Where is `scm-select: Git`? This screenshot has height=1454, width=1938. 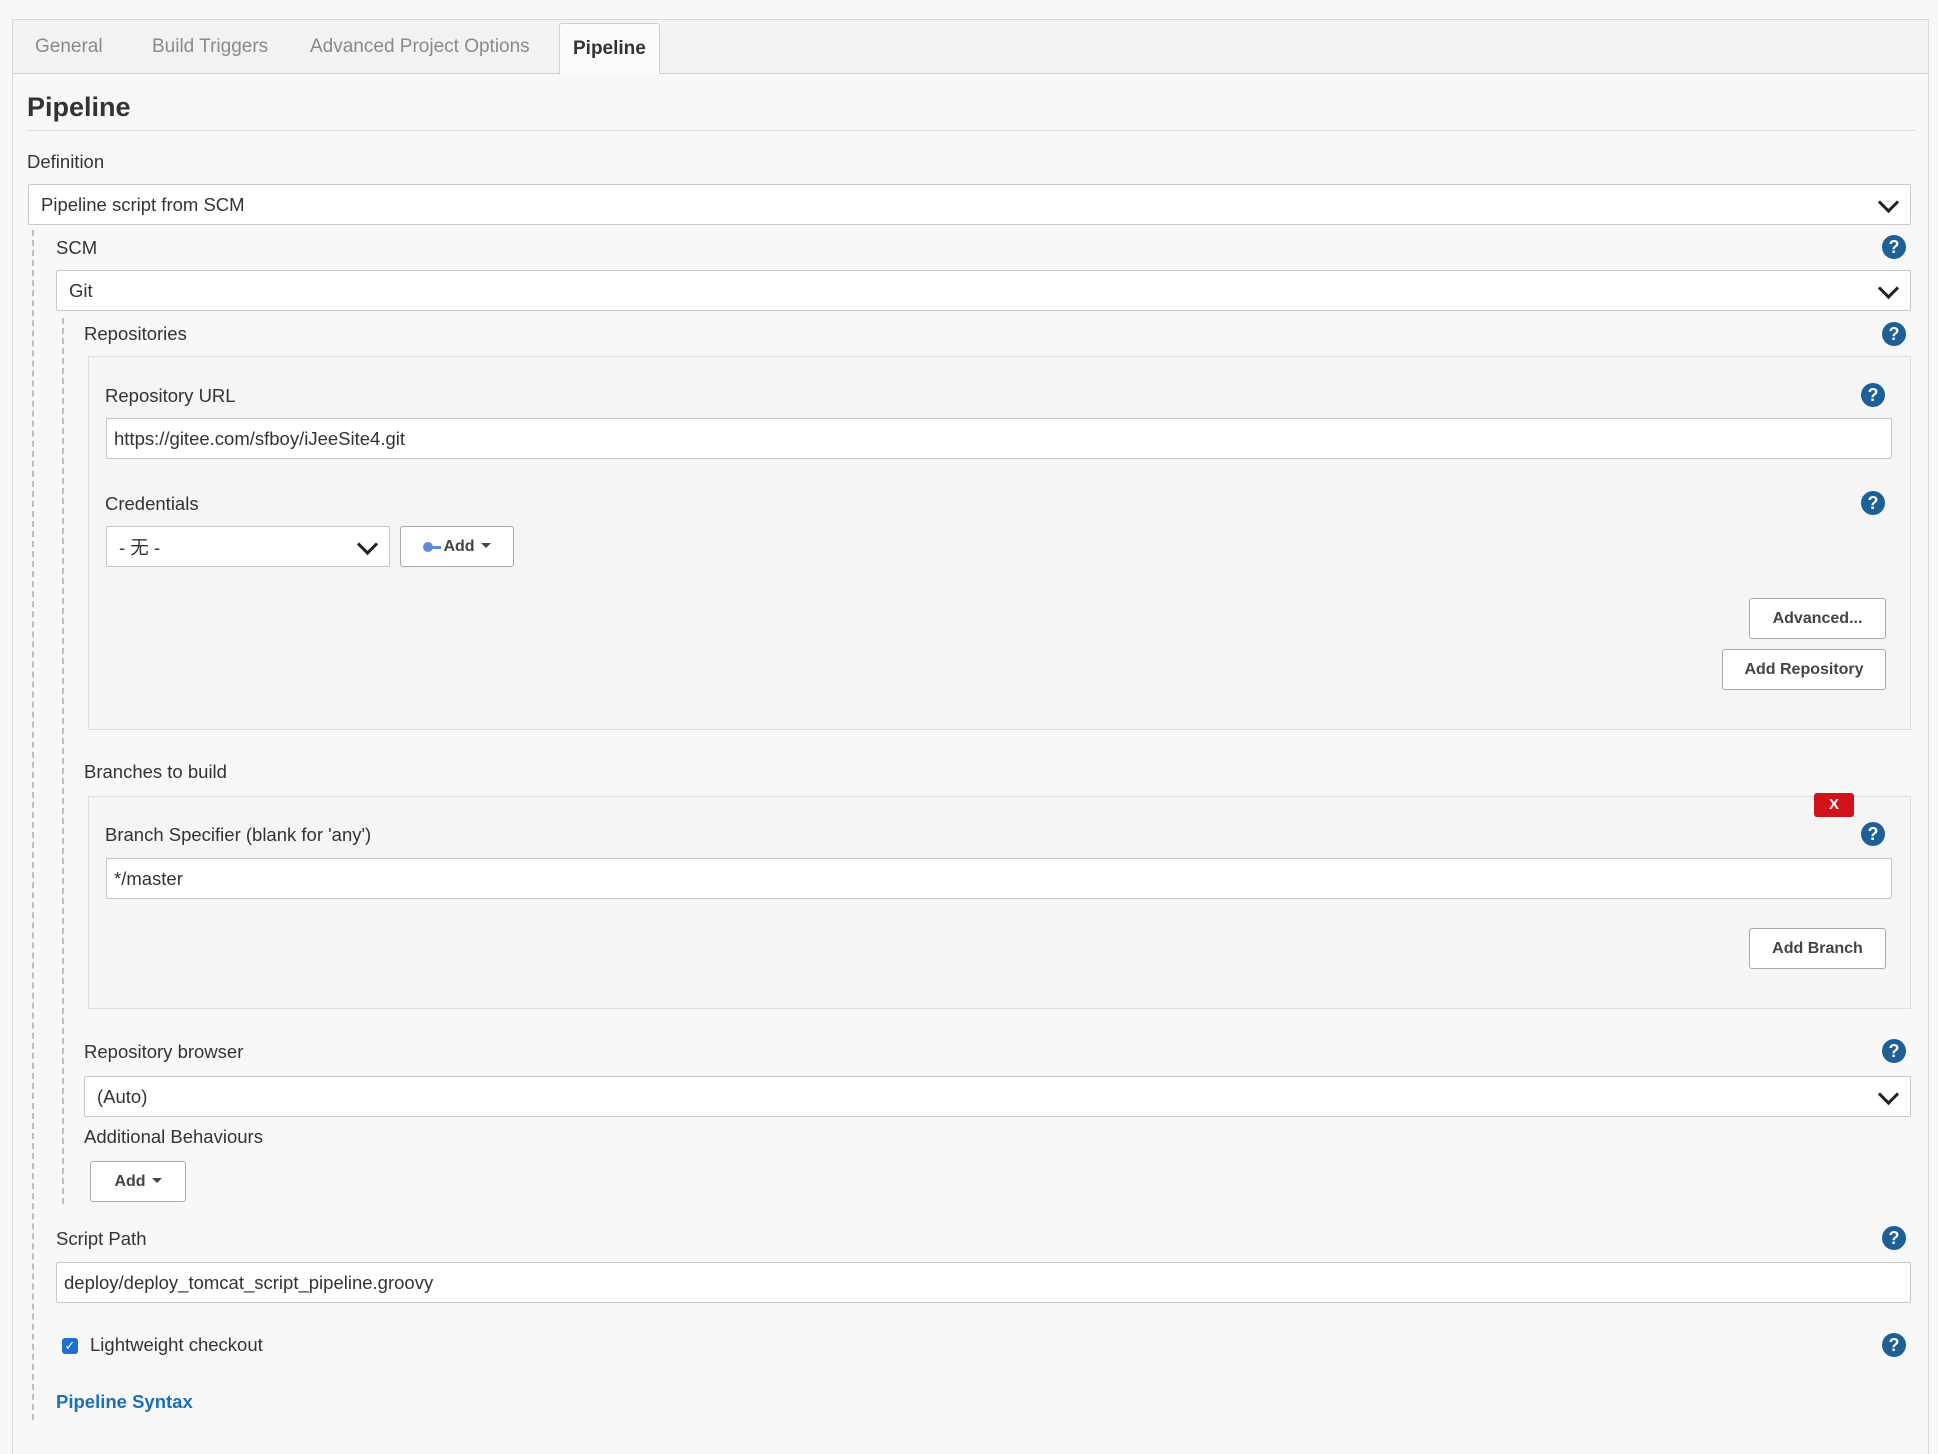 scm-select: Git is located at coordinates (983, 290).